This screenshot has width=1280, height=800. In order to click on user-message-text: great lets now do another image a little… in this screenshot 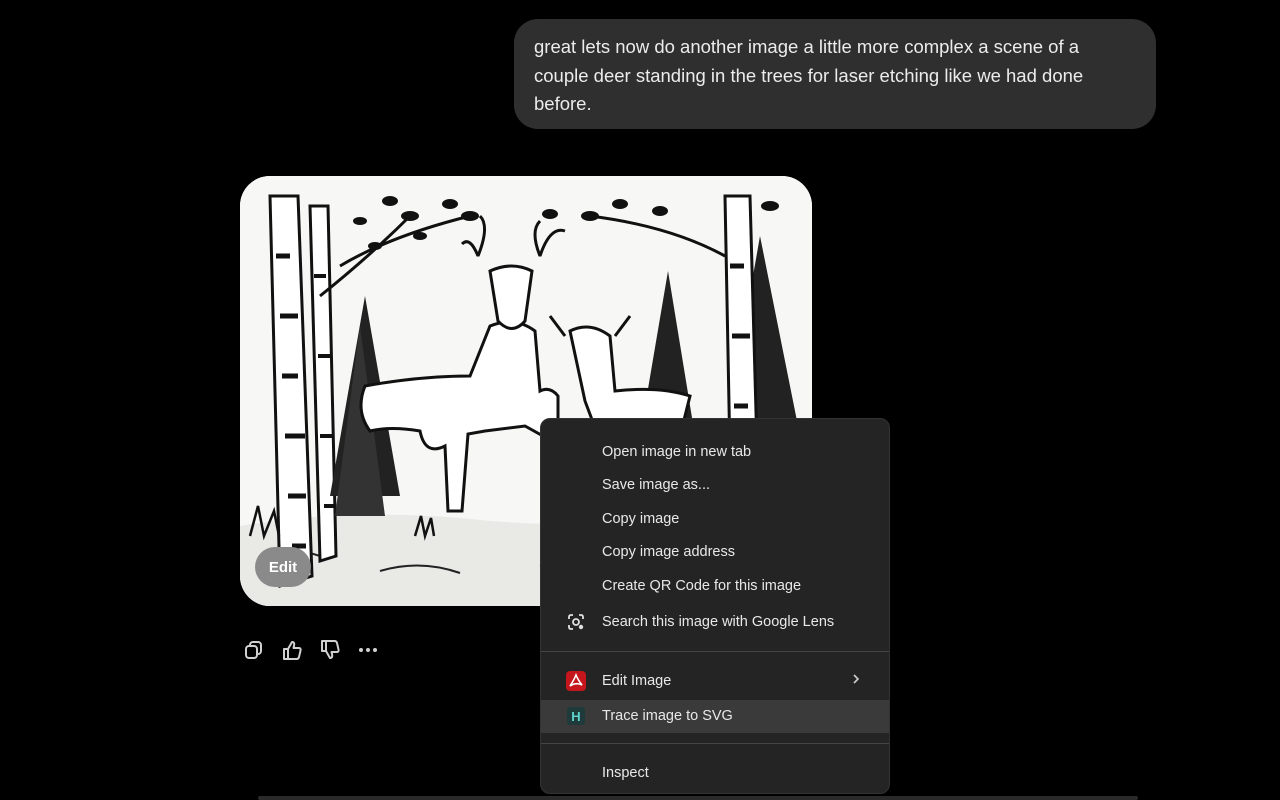, I will do `click(809, 75)`.